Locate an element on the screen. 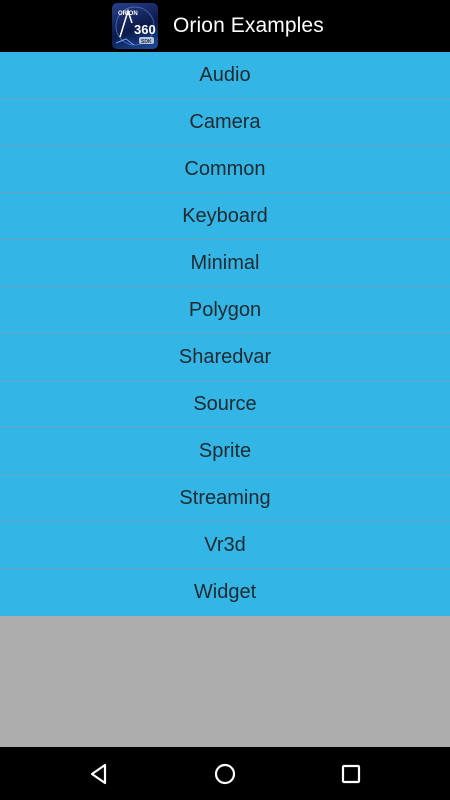 The image size is (450, 800). action-bar: ORION 360 SDK Orion Examples is located at coordinates (225, 26).